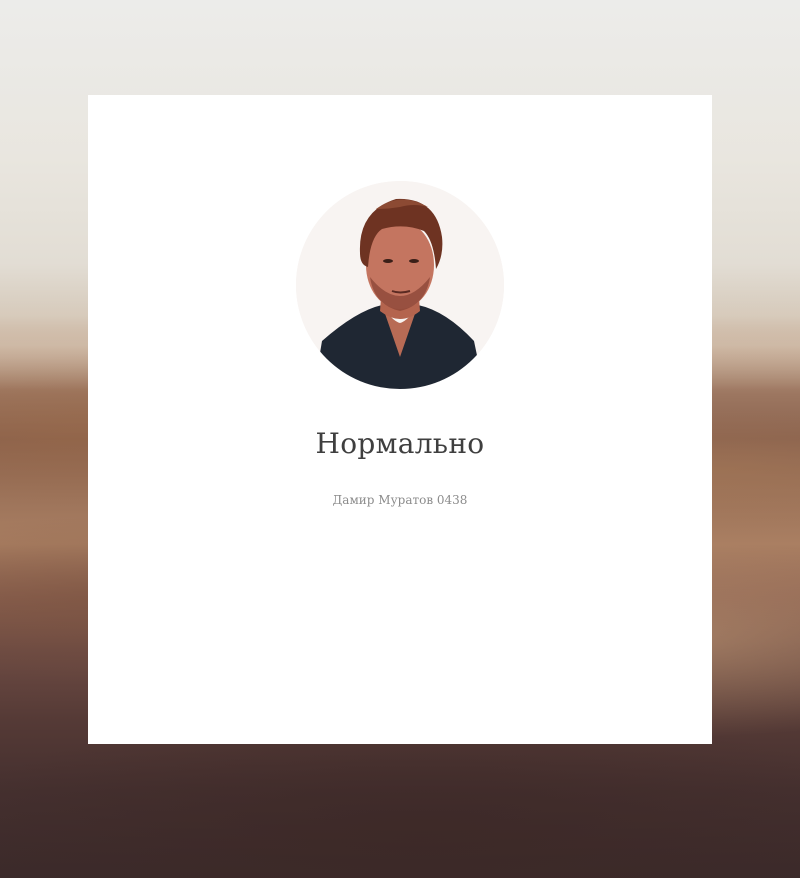  What do you see at coordinates (400, 443) in the screenshot?
I see `status-title: Нормально` at bounding box center [400, 443].